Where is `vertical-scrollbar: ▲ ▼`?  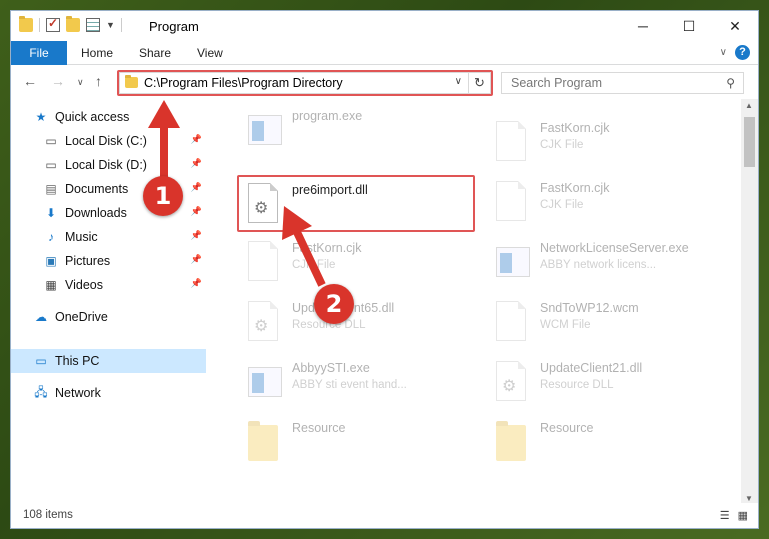 vertical-scrollbar: ▲ ▼ is located at coordinates (749, 302).